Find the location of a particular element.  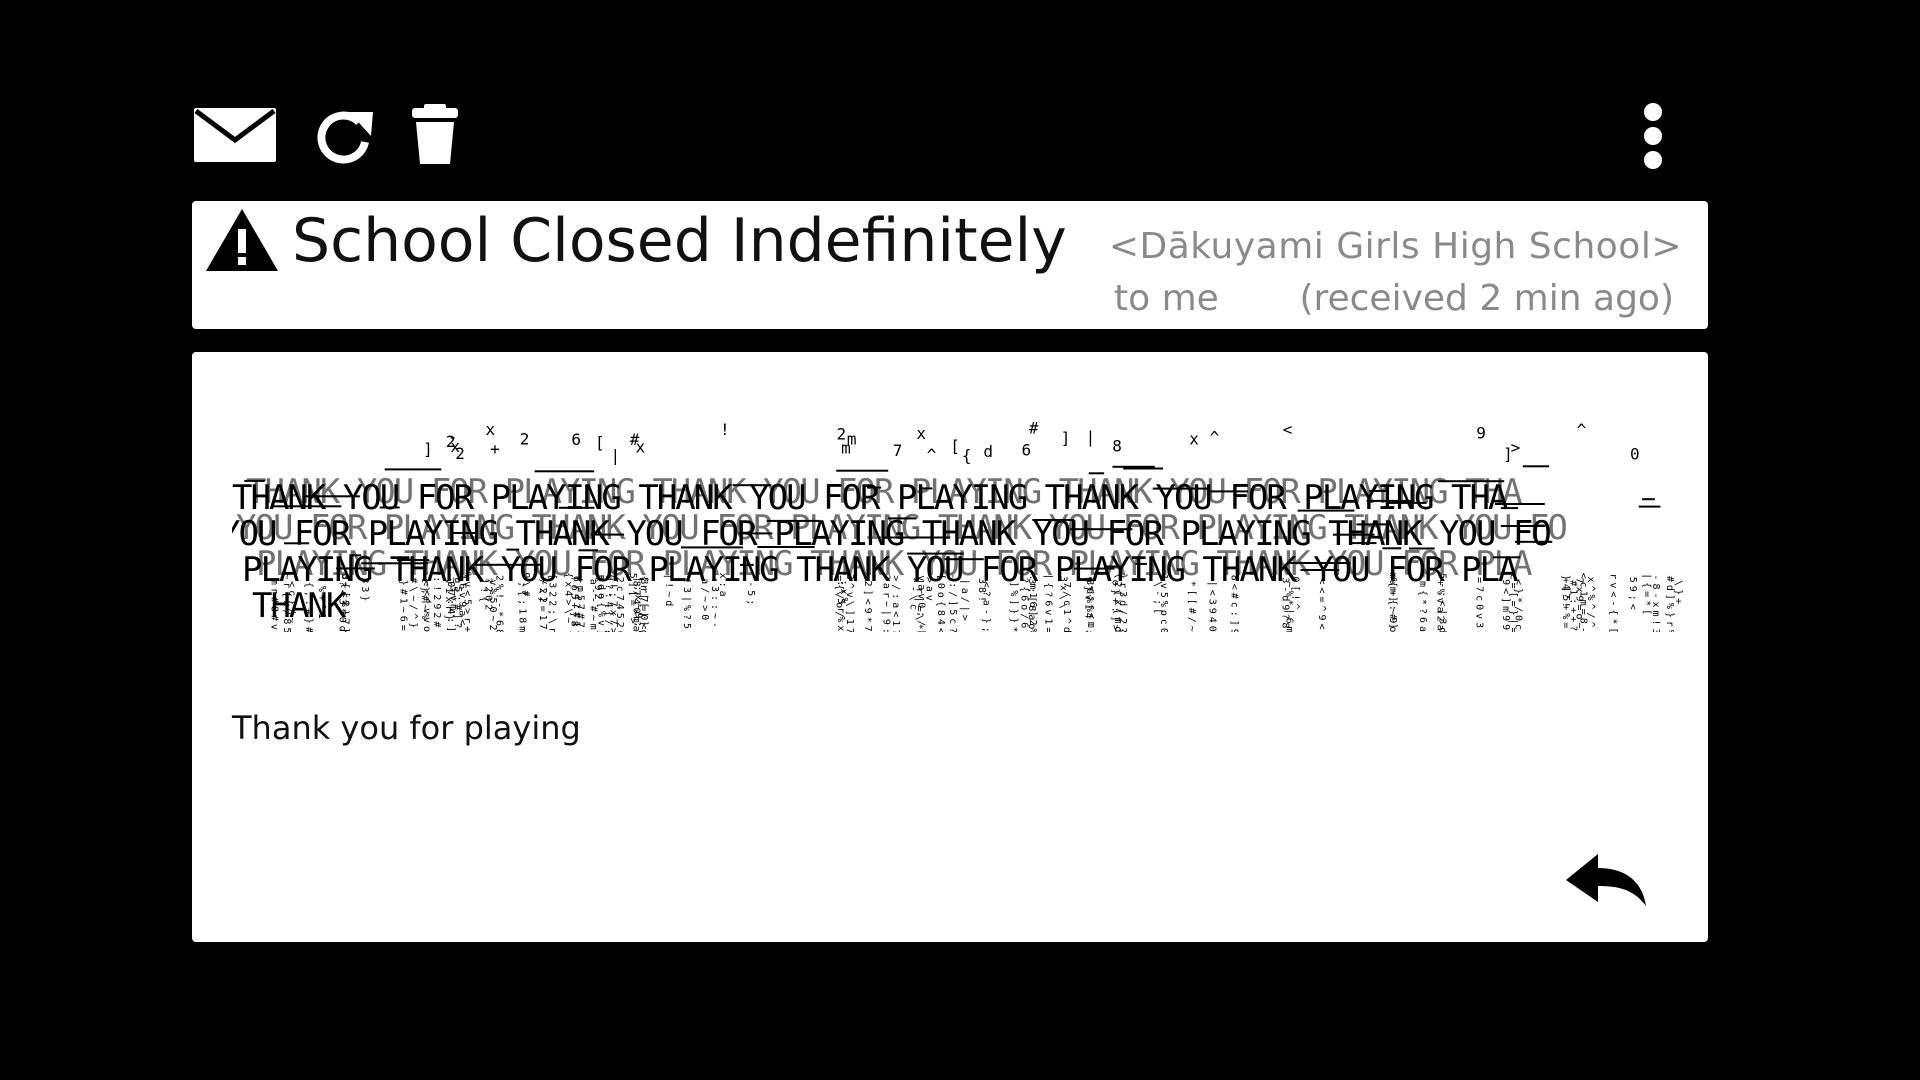

glitch-glyph: * is located at coordinates (1612, 621).